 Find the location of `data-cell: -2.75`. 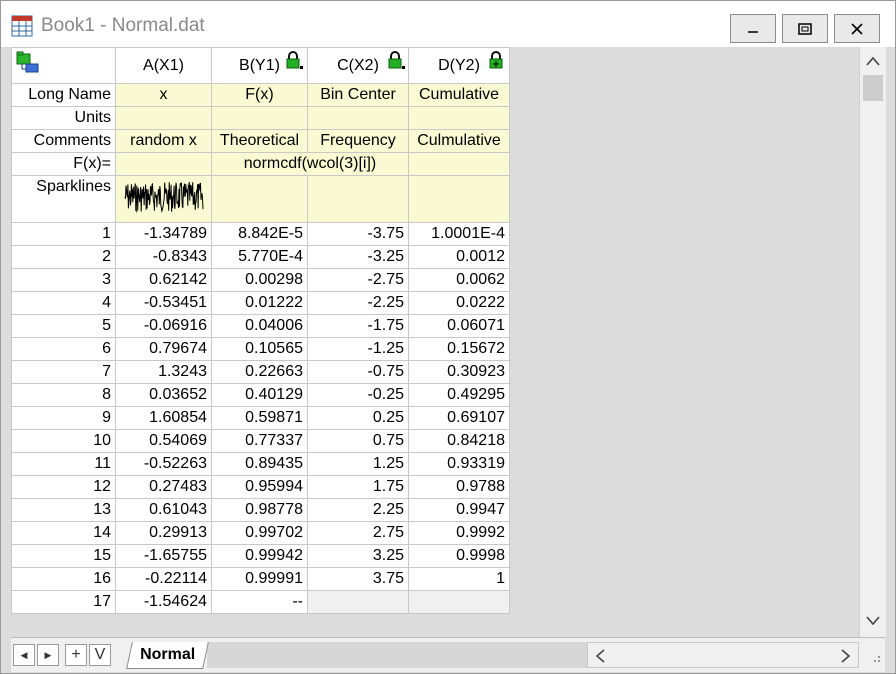

data-cell: -2.75 is located at coordinates (358, 280).